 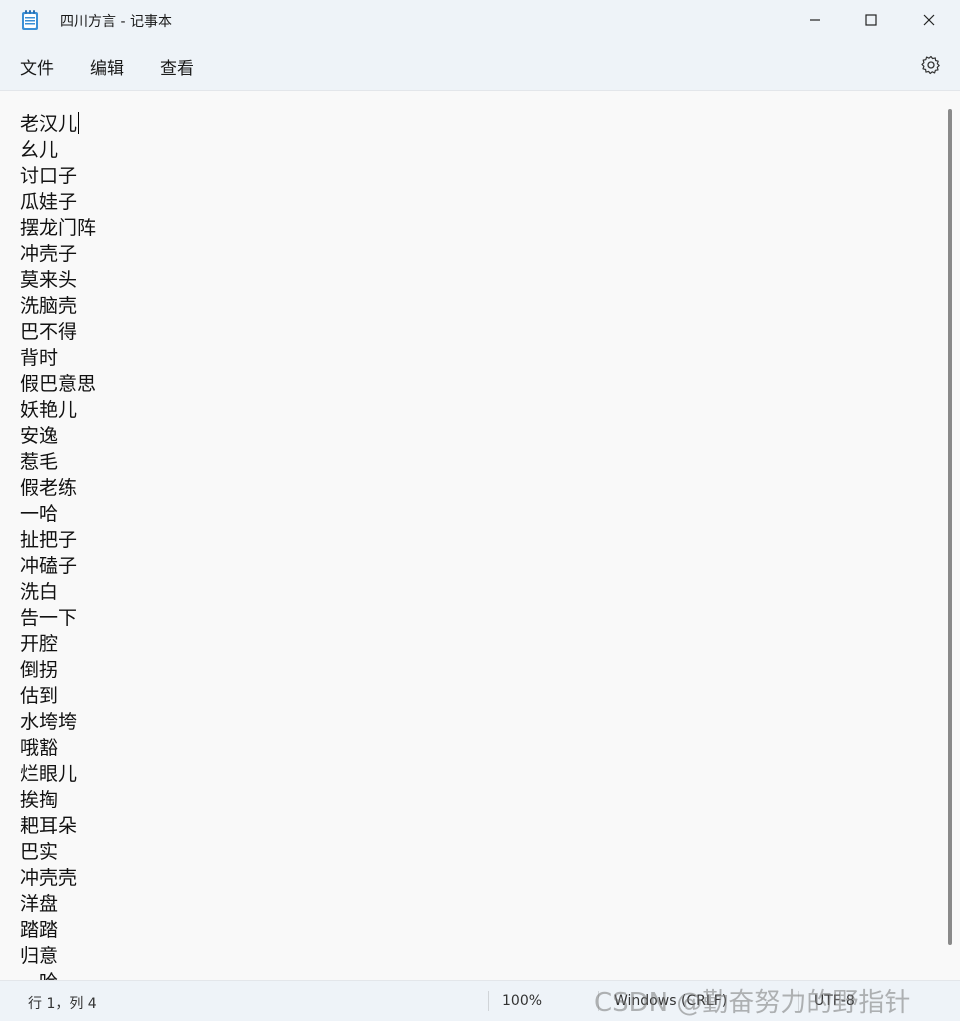 I want to click on cursor-position: 行 1，列 4, so click(x=62, y=1004).